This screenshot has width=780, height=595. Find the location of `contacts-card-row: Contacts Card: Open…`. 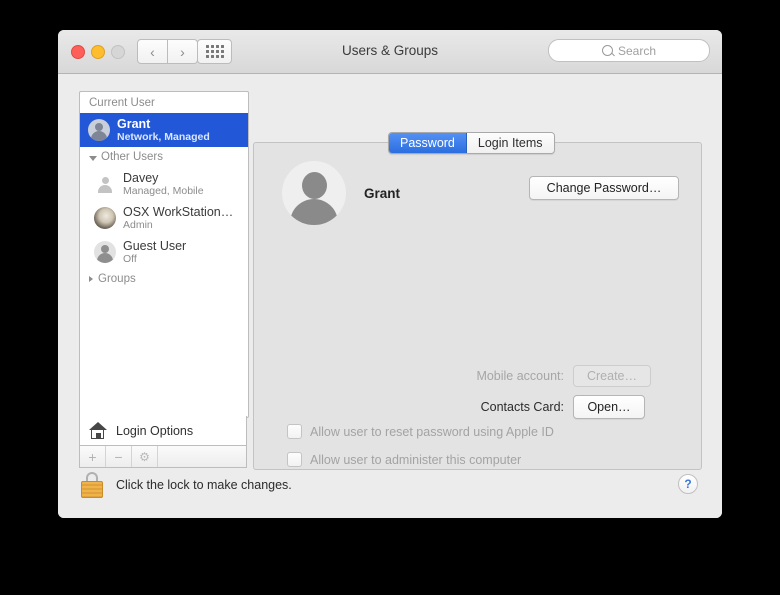

contacts-card-row: Contacts Card: Open… is located at coordinates (542, 407).